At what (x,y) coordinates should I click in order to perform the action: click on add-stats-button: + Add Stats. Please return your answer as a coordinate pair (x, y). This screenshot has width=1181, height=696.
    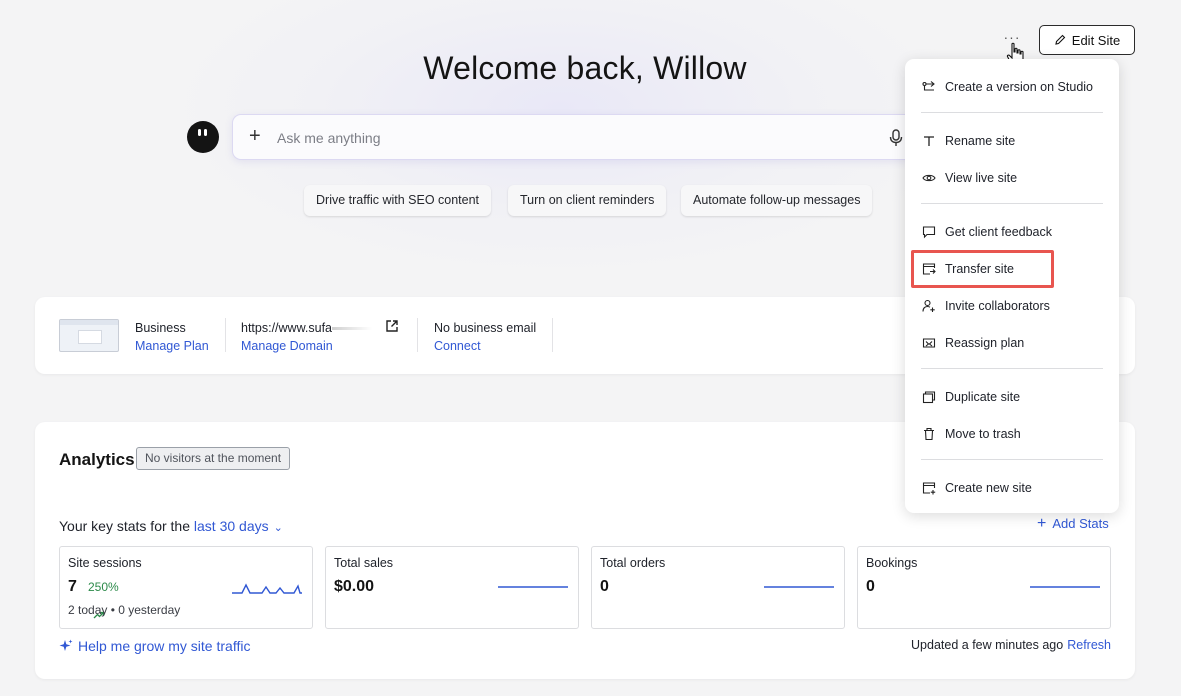
    Looking at the image, I should click on (1073, 524).